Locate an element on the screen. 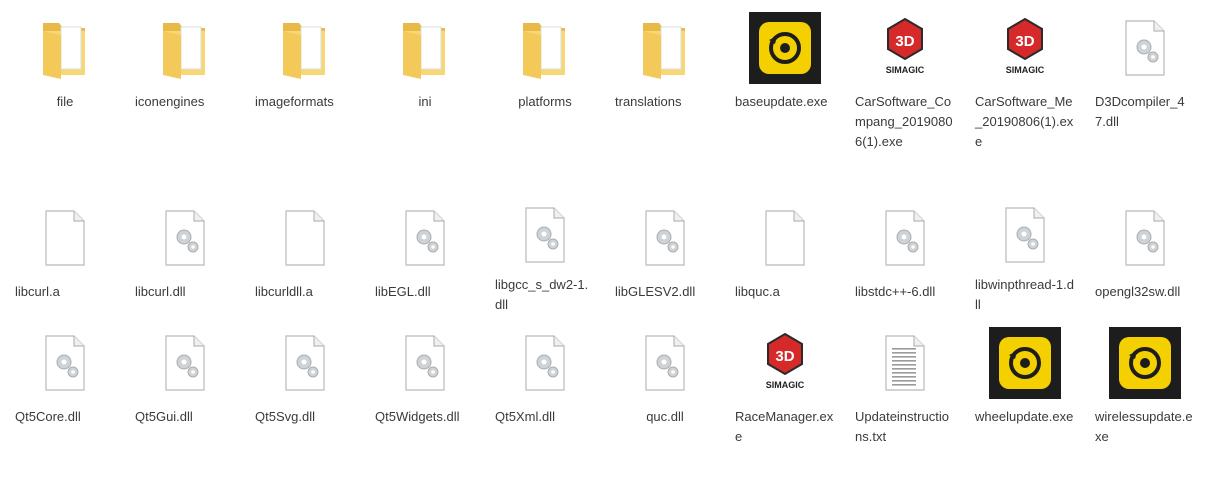  file-name-label: wirelessupdate.exe is located at coordinates (1144, 426).